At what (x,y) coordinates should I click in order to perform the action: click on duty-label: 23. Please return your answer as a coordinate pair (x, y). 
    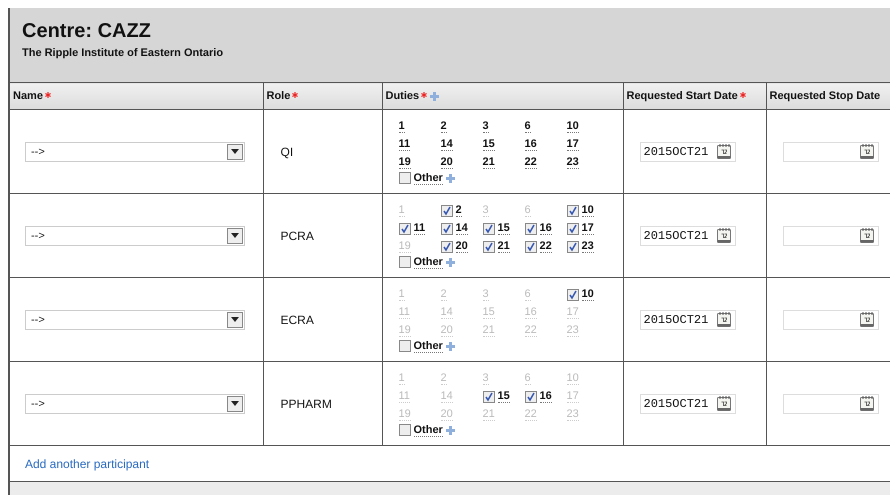
    Looking at the image, I should click on (572, 330).